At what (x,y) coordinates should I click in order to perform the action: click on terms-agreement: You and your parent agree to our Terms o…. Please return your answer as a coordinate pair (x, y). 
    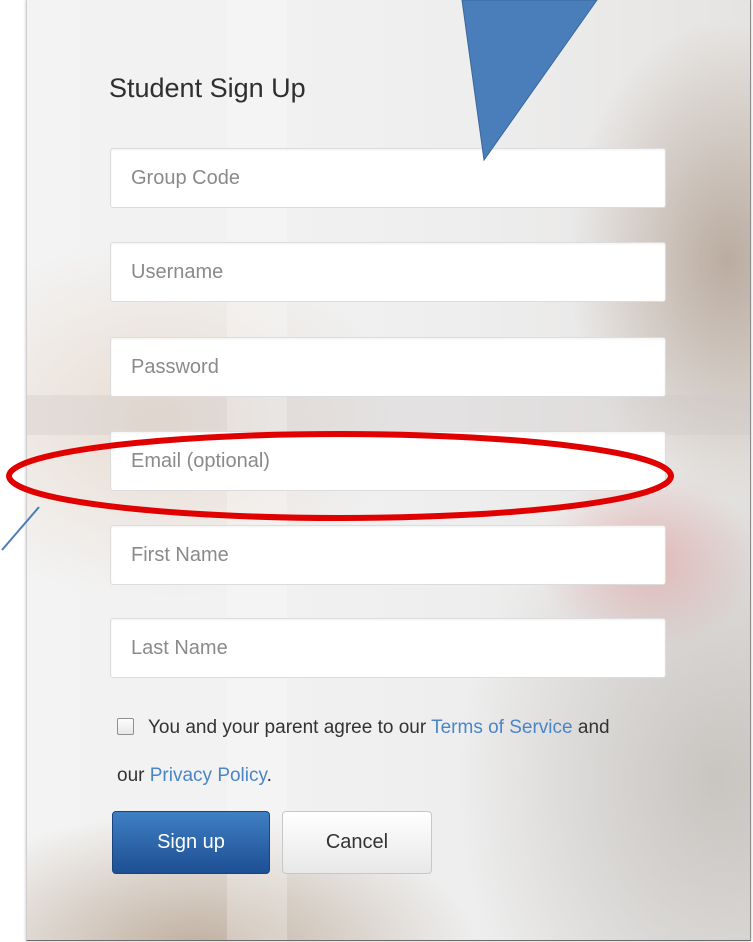
    Looking at the image, I should click on (377, 752).